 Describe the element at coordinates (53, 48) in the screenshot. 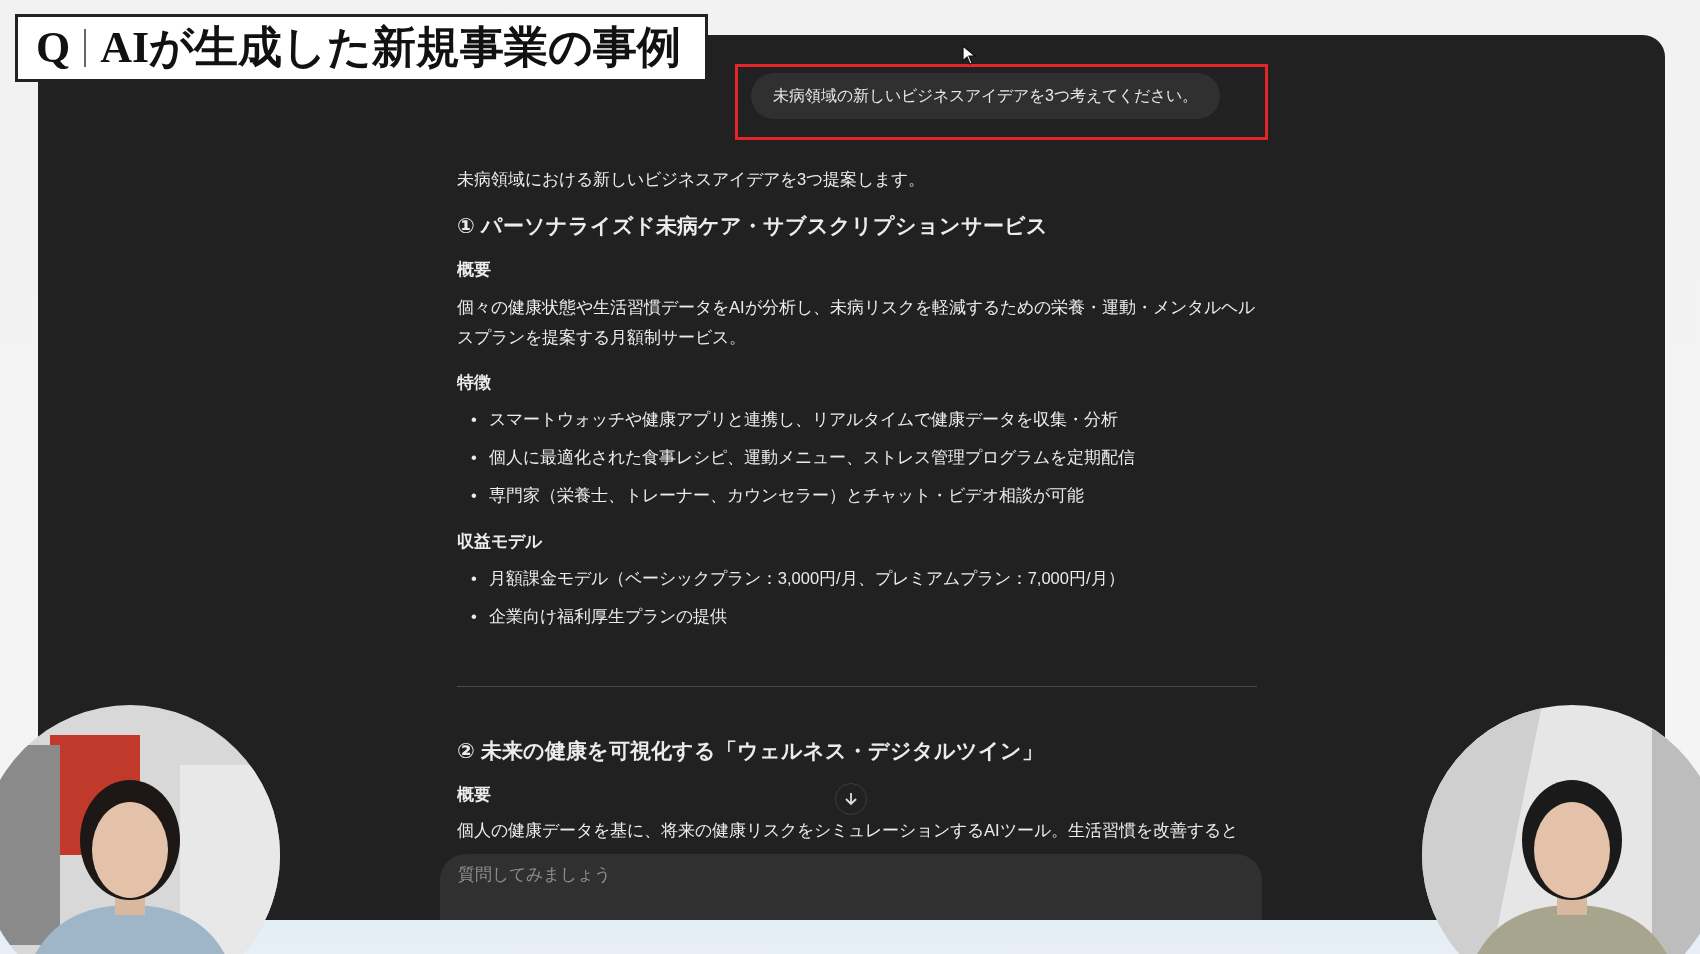

I see `title-prefix: Q` at that location.